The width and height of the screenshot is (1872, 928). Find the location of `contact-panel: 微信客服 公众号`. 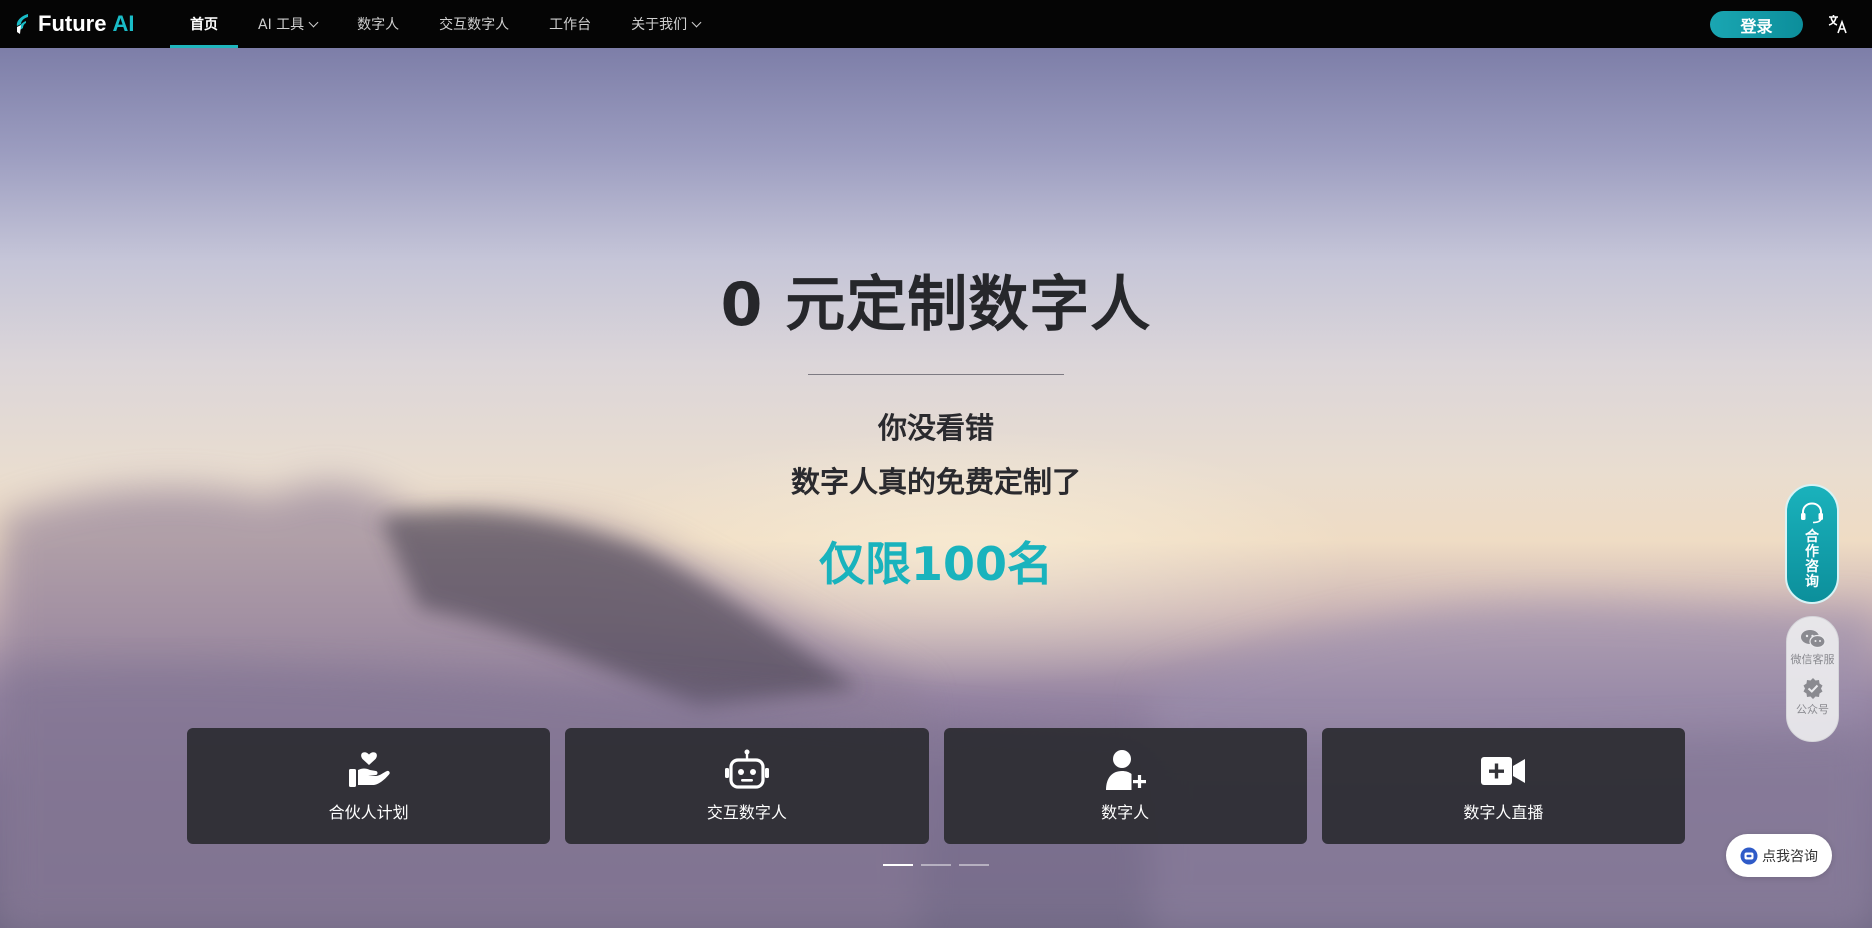

contact-panel: 微信客服 公众号 is located at coordinates (1812, 679).